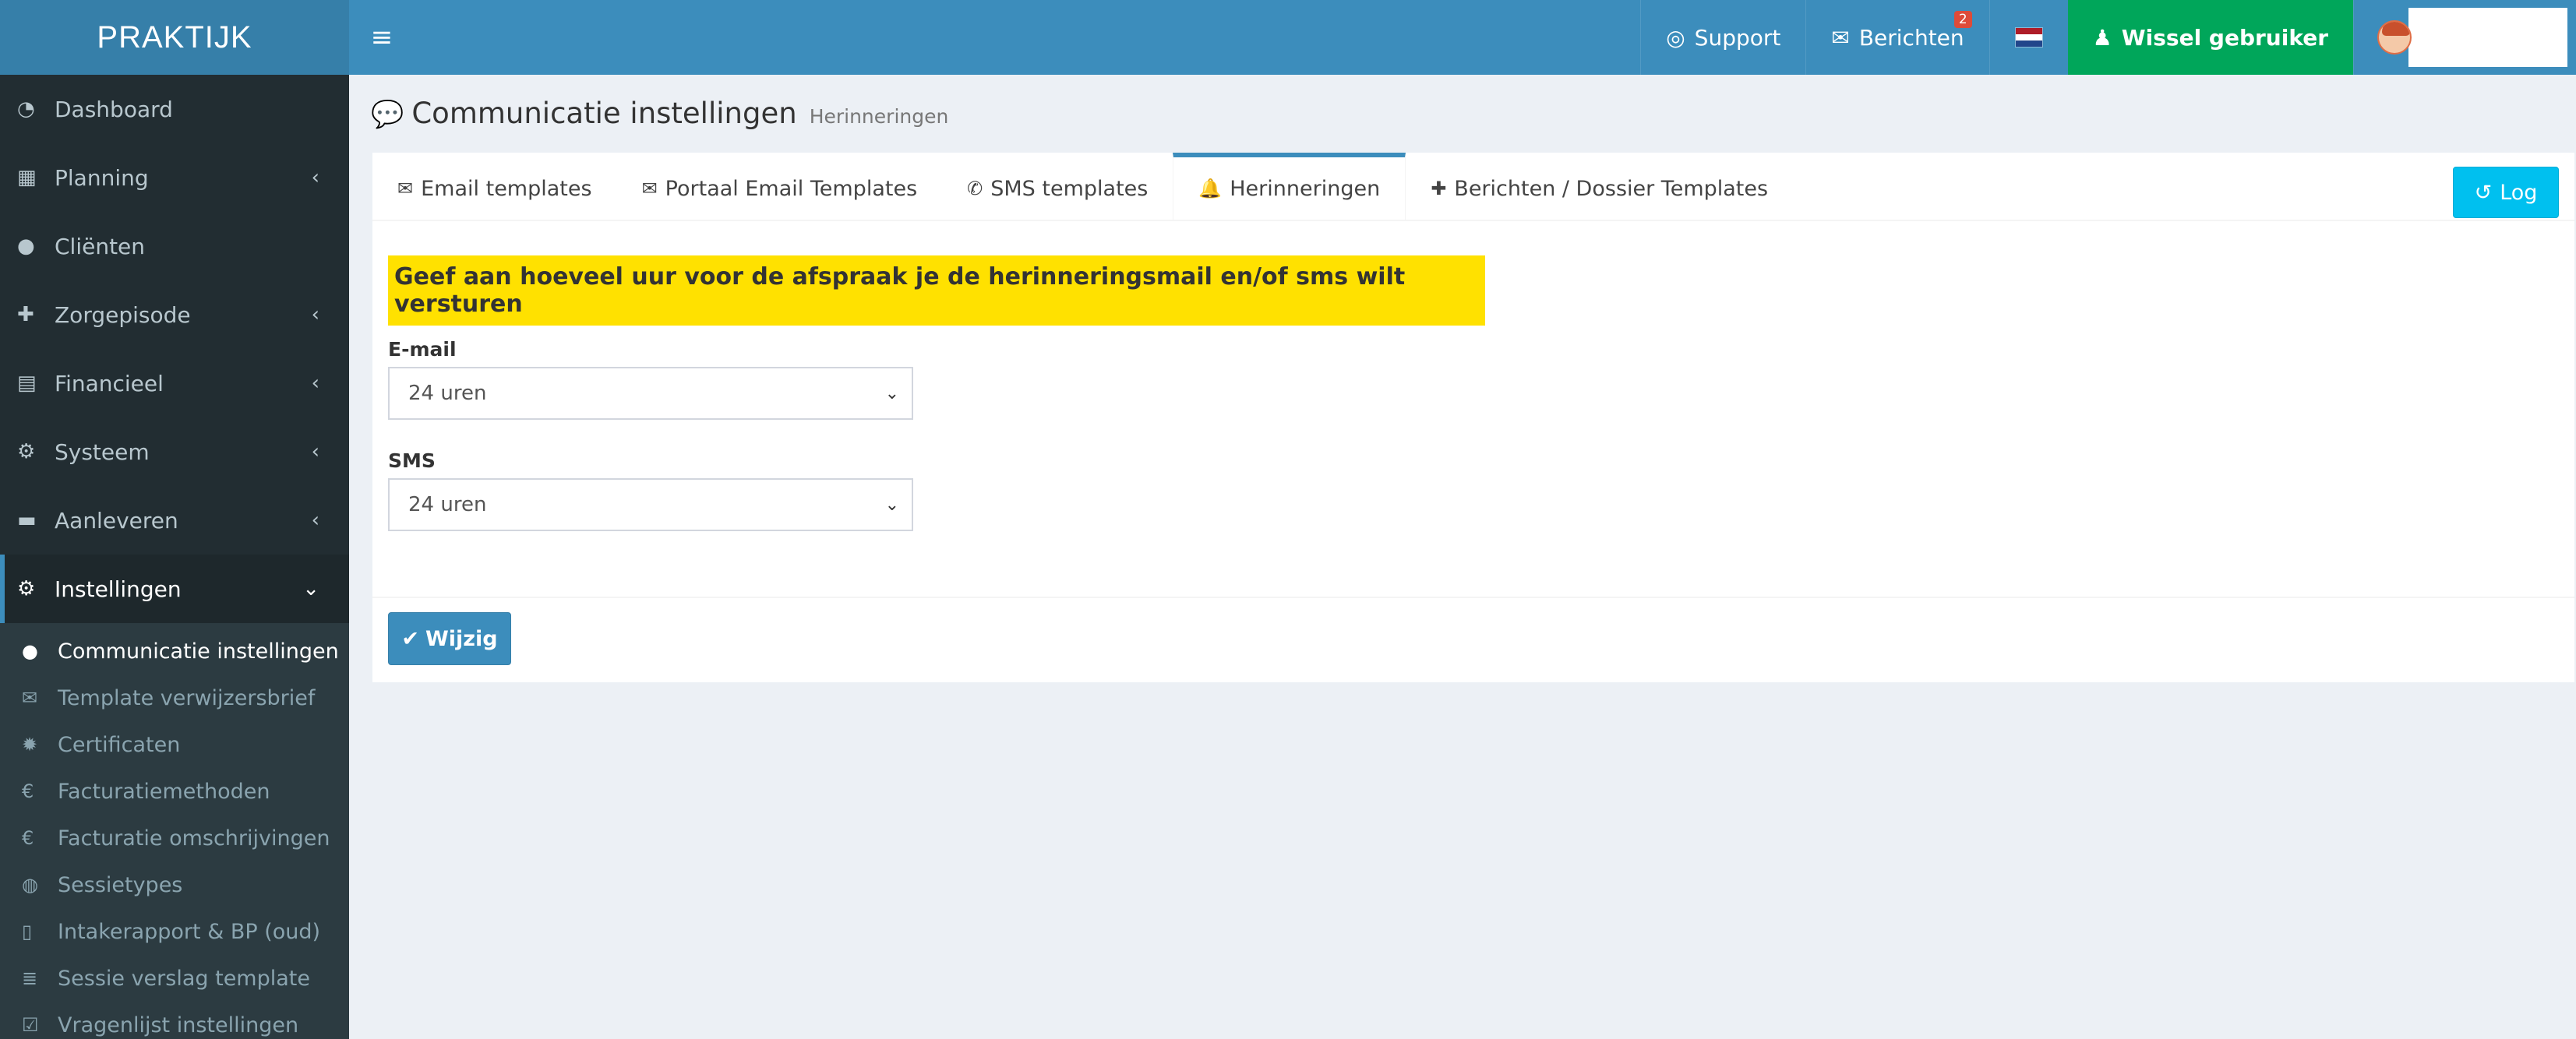 The image size is (2576, 1039). What do you see at coordinates (506, 188) in the screenshot?
I see `tab-label: Email templates` at bounding box center [506, 188].